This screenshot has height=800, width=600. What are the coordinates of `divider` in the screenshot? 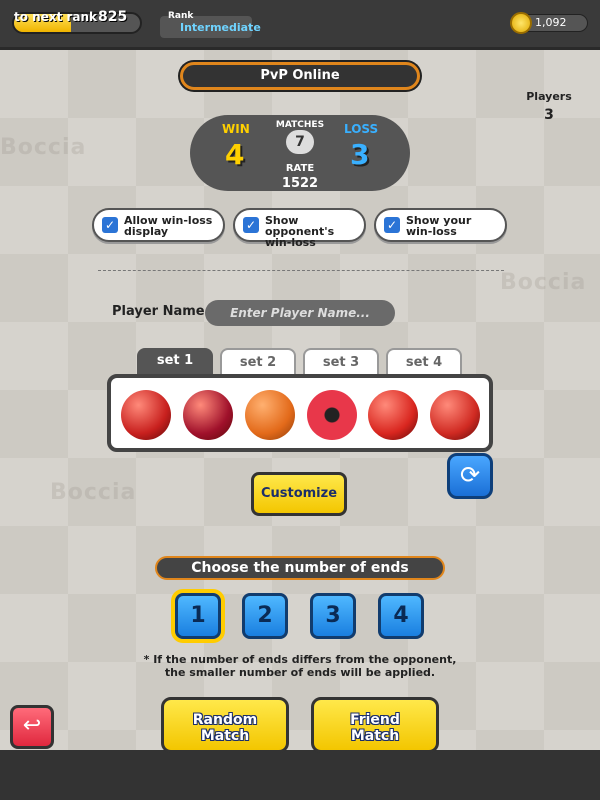 It's located at (301, 270).